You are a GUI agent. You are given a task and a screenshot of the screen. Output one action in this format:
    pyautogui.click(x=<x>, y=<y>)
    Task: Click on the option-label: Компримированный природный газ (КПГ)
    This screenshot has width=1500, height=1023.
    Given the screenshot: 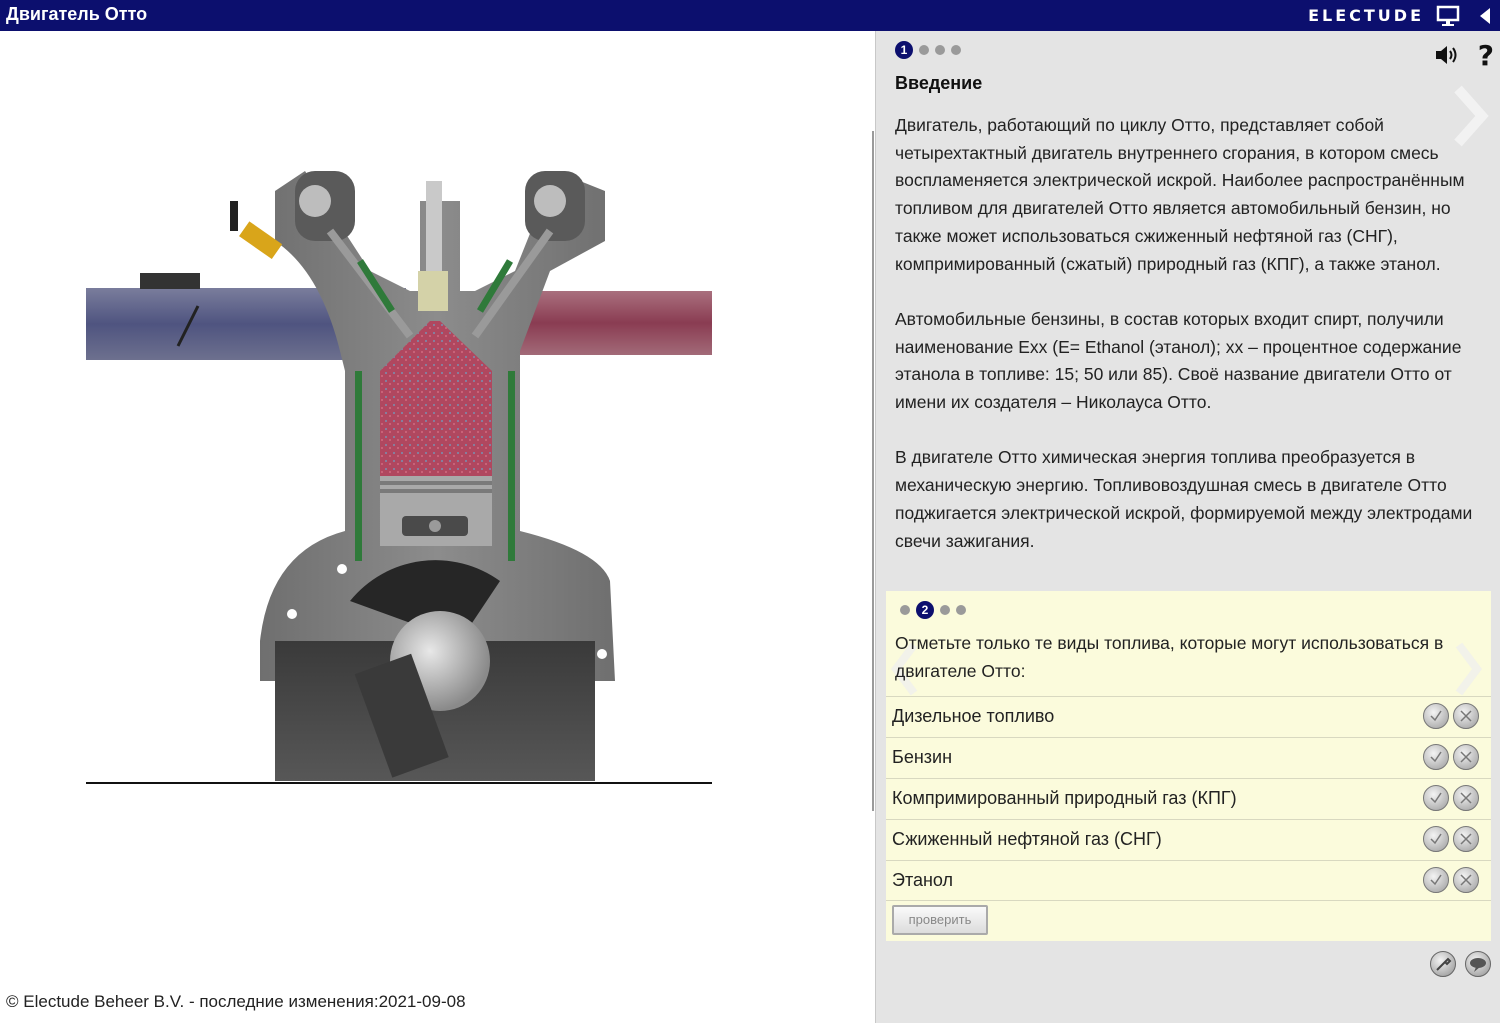 What is the action you would take?
    pyautogui.click(x=1064, y=798)
    